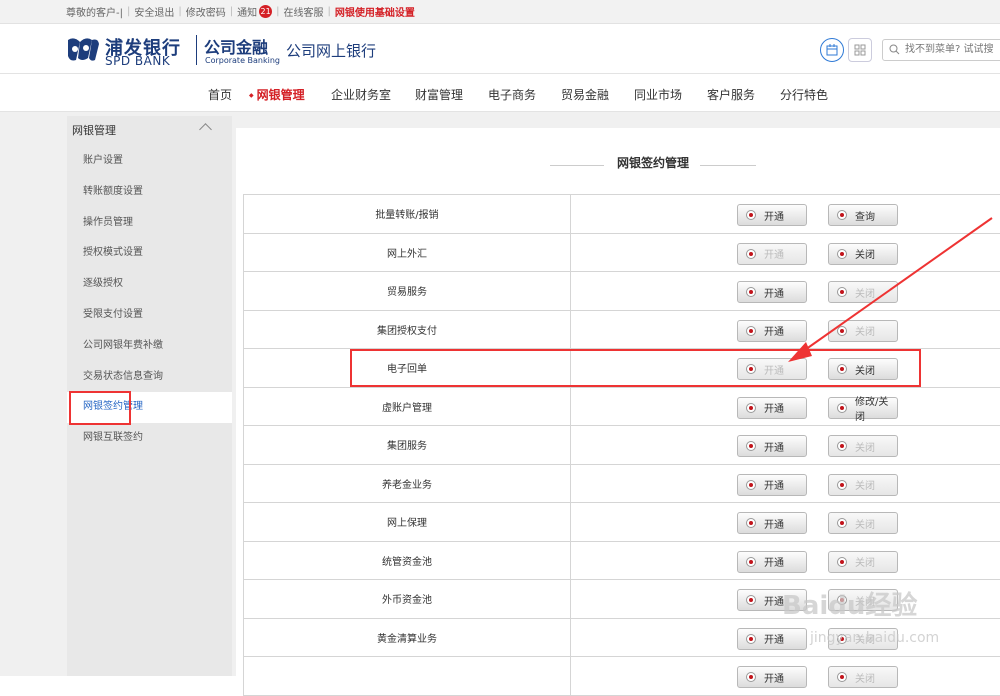 This screenshot has width=1000, height=696. I want to click on watermark-brand: Baidu经验, so click(850, 606).